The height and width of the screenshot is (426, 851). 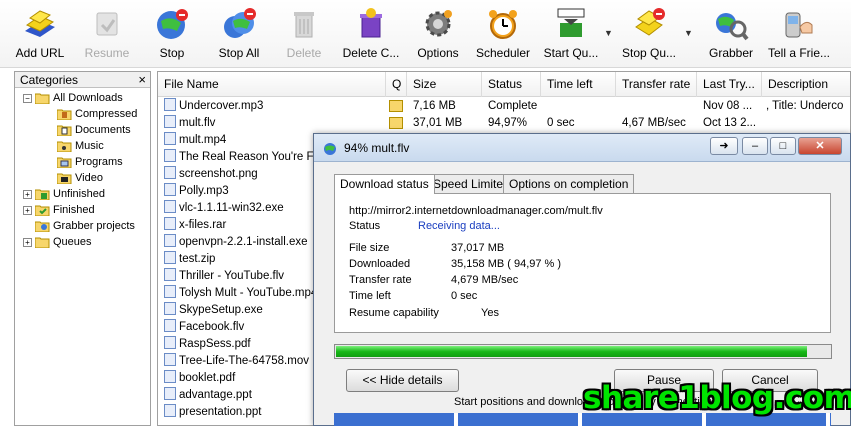 What do you see at coordinates (240, 23) in the screenshot?
I see `stop-all-icon` at bounding box center [240, 23].